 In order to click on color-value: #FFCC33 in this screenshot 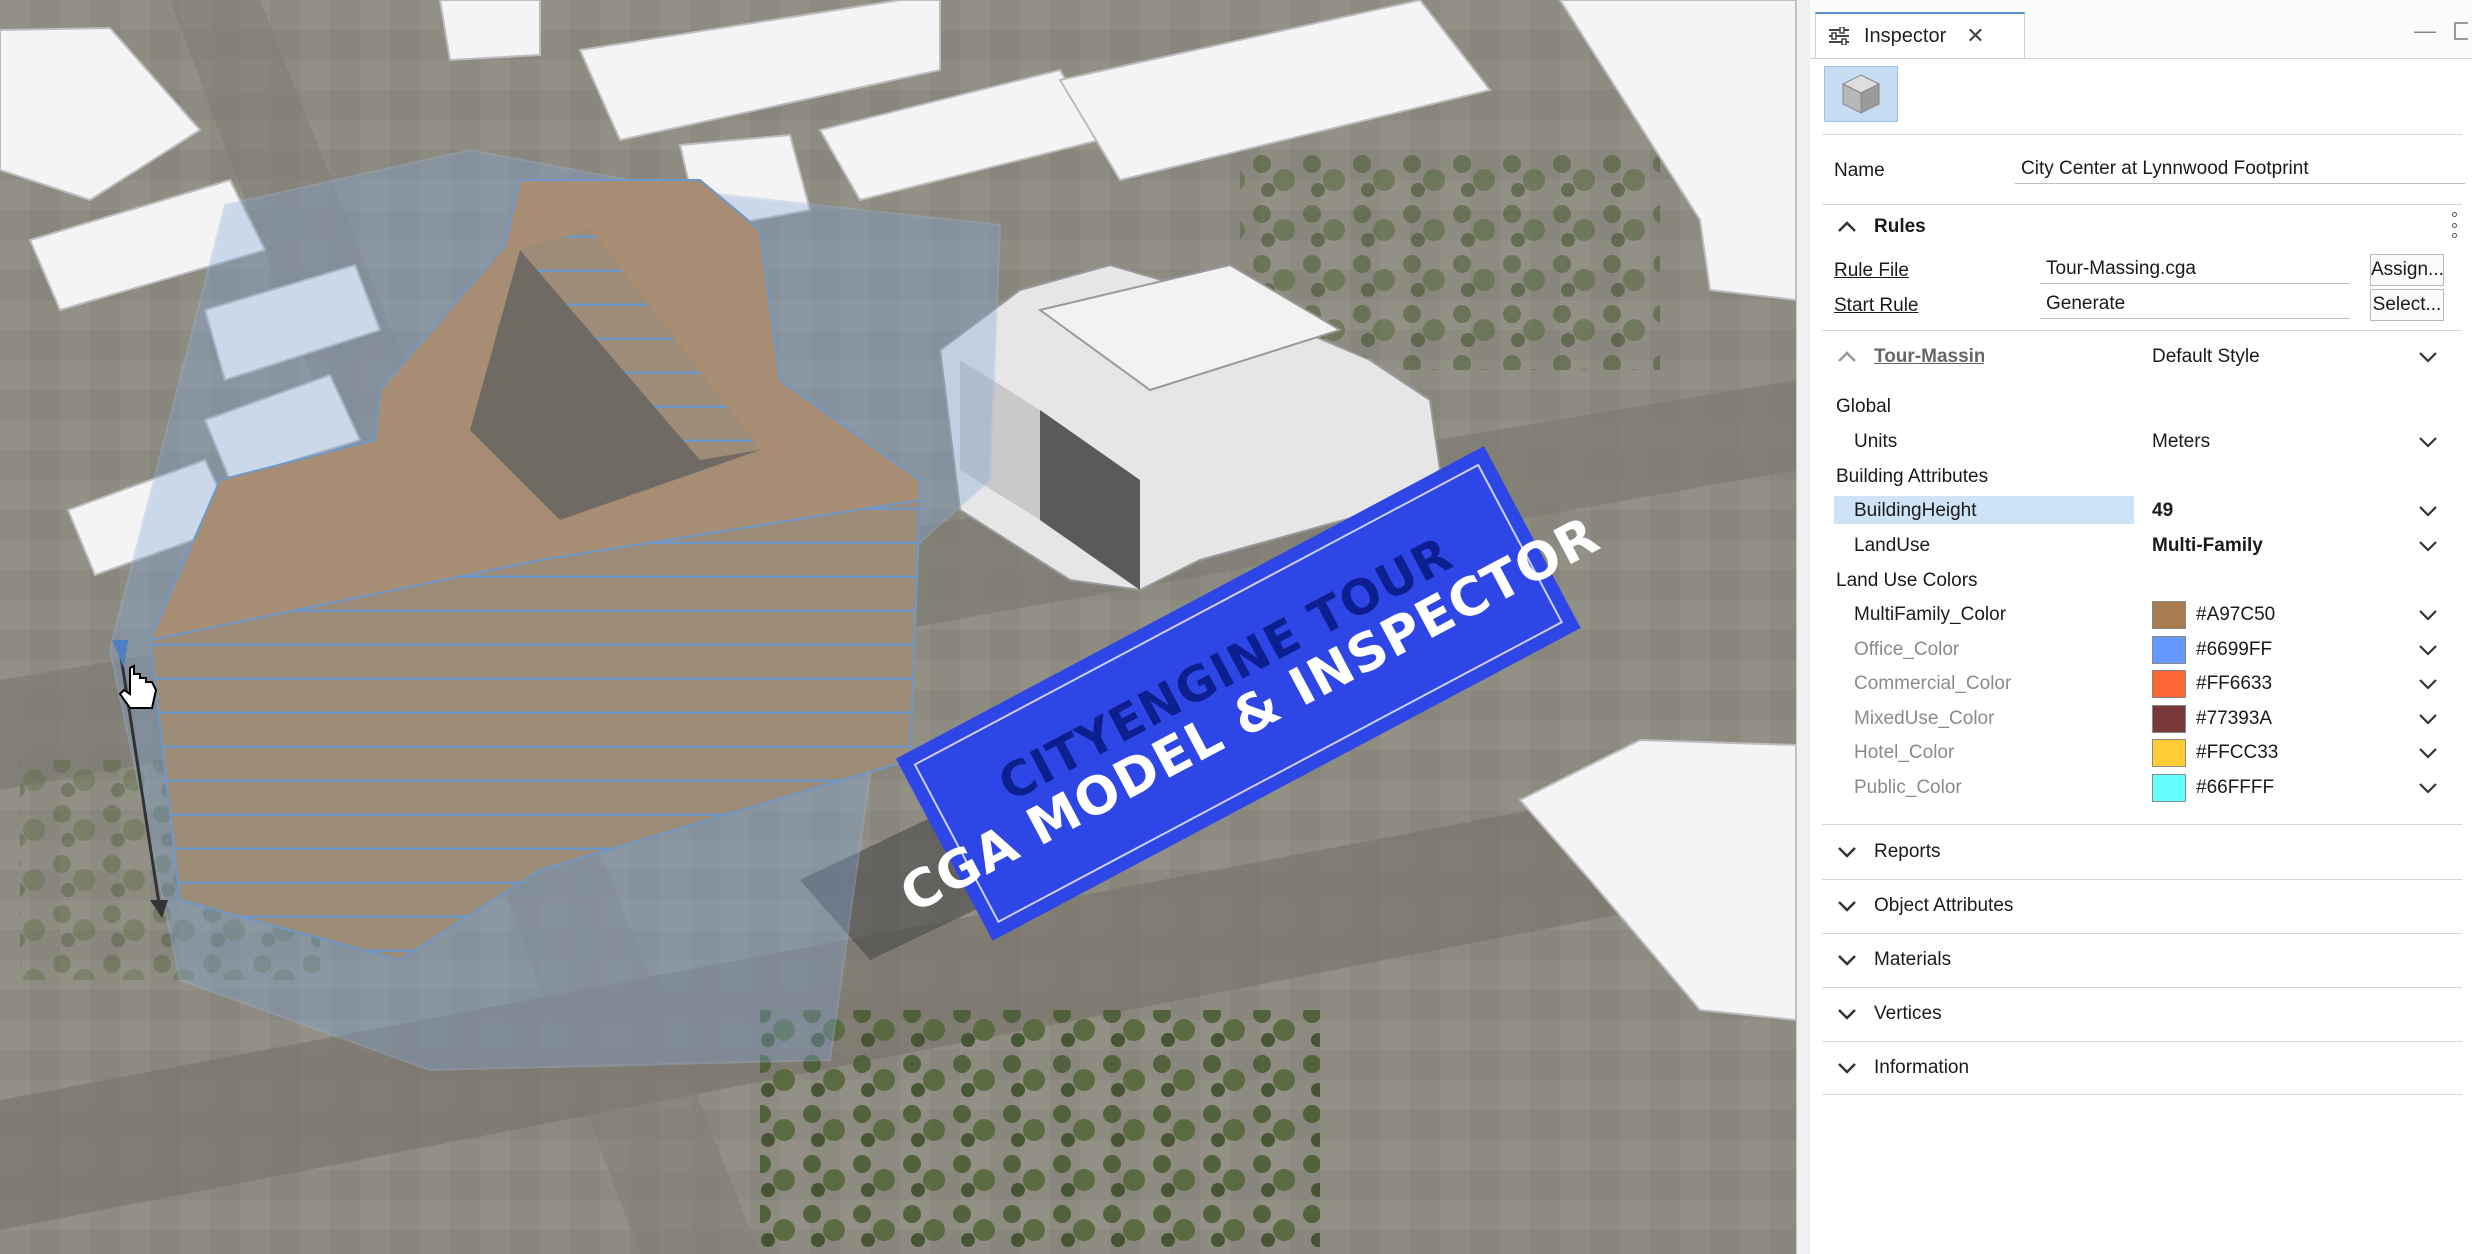, I will do `click(2237, 752)`.